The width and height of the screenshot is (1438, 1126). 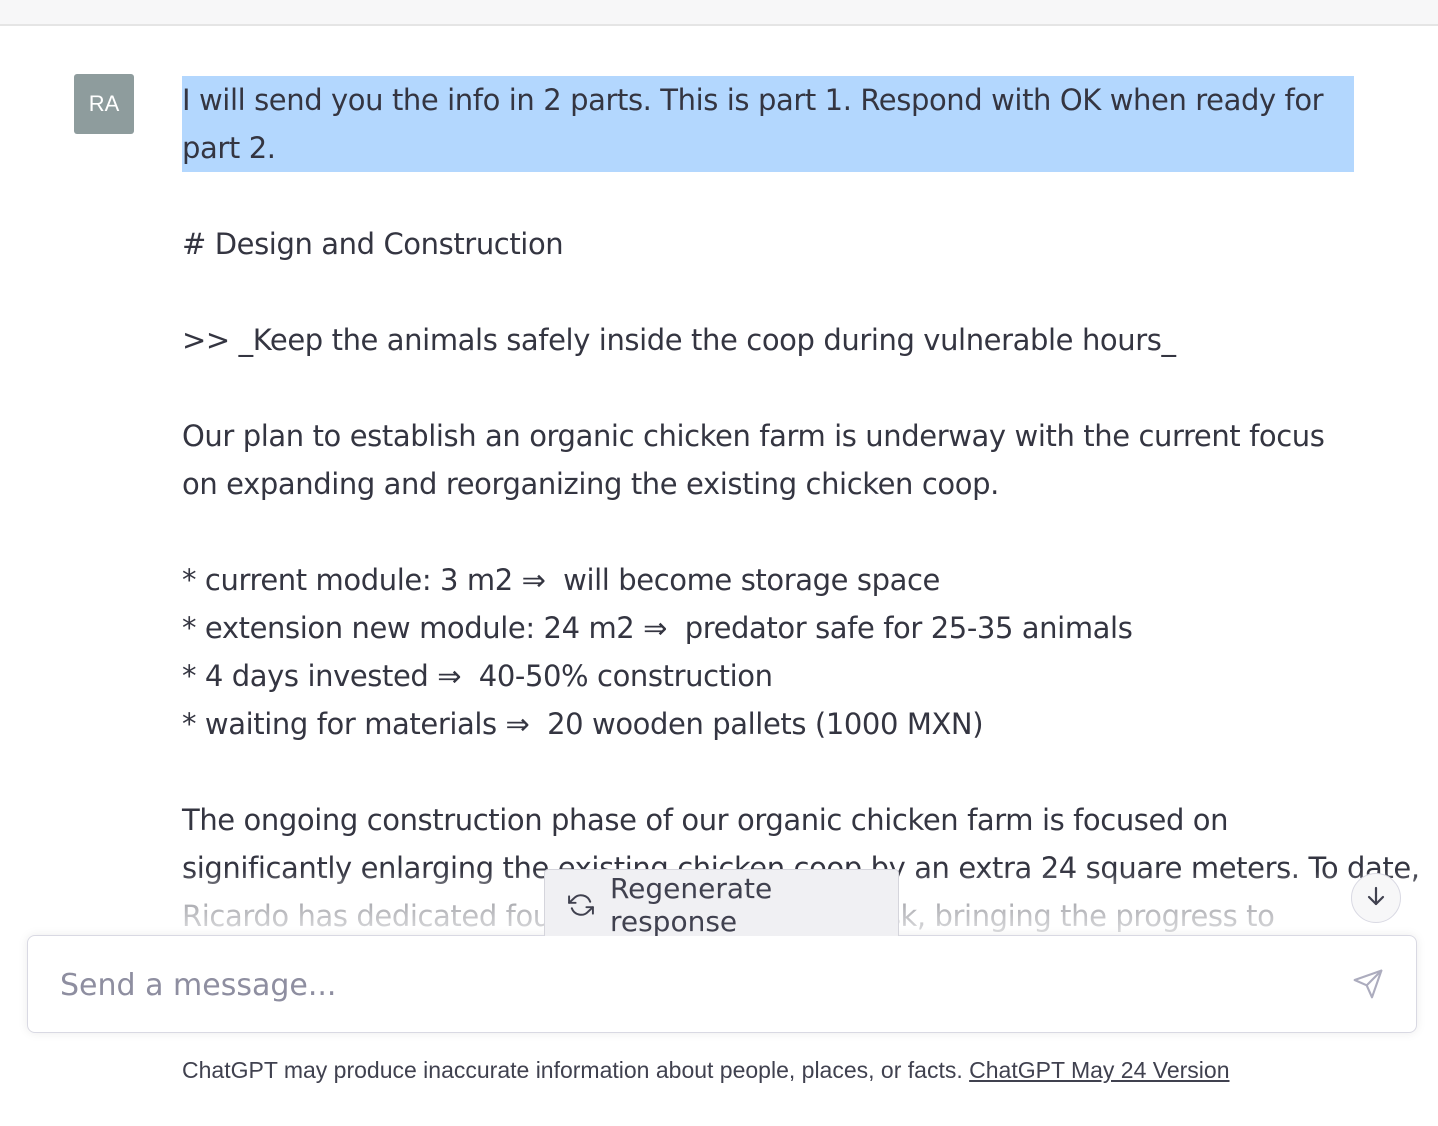 I want to click on refresh-icon, so click(x=581, y=905).